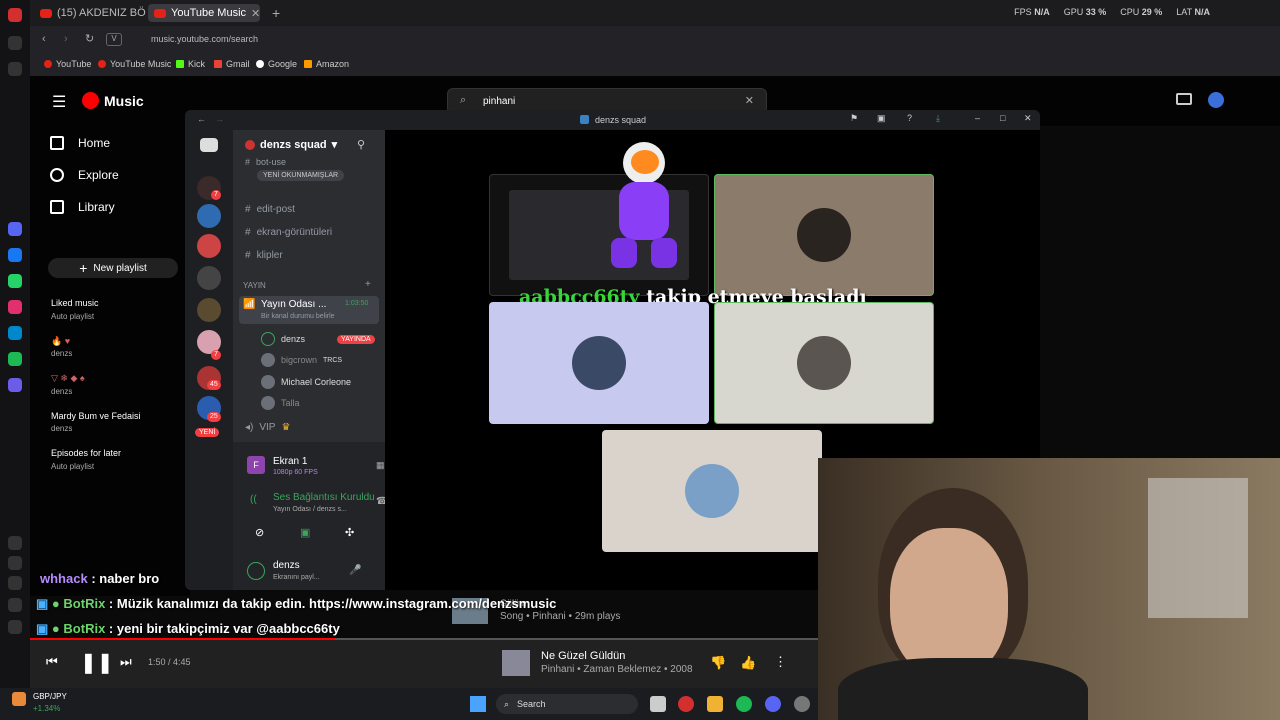 The image size is (1280, 720). I want to click on home-icon, so click(15, 43).